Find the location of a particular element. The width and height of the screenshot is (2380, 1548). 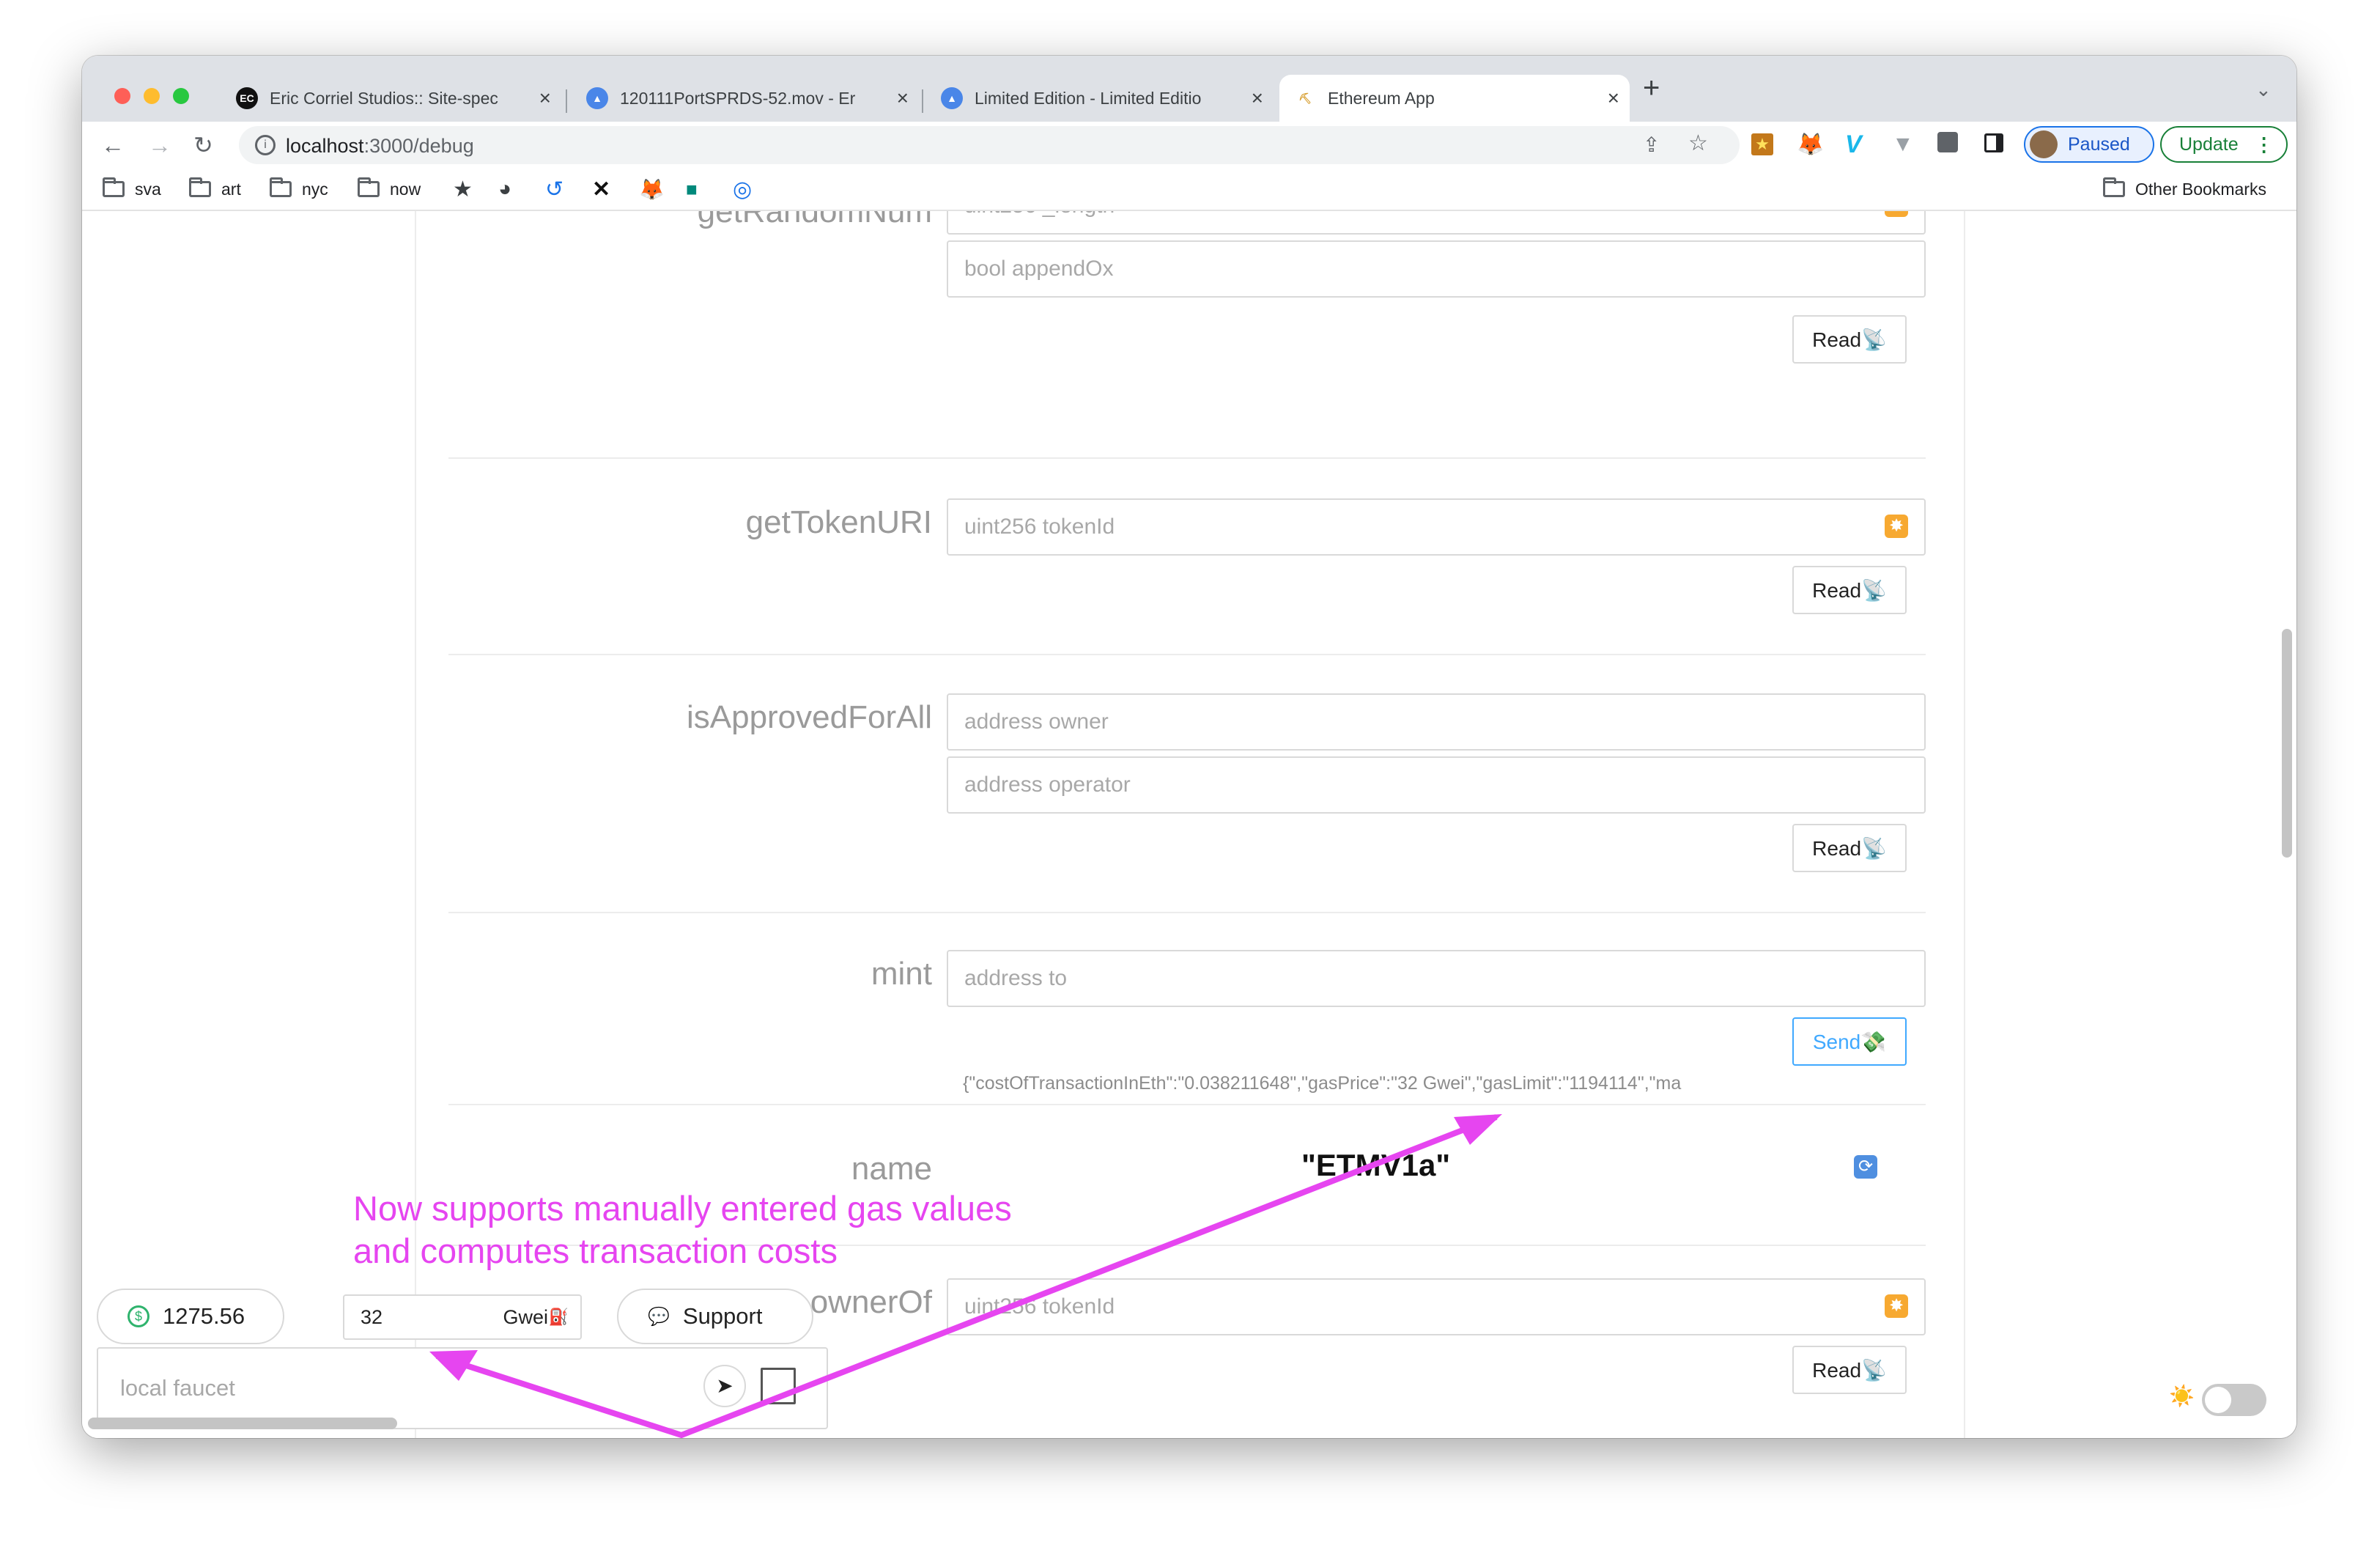

url-text: localhost:3000/debug is located at coordinates (380, 146).